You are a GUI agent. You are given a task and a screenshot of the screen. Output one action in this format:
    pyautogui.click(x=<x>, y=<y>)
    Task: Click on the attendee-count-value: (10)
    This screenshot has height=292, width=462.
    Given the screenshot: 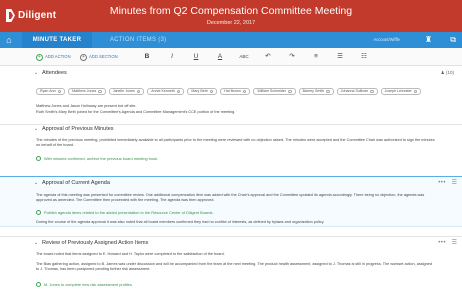 What is the action you would take?
    pyautogui.click(x=449, y=72)
    